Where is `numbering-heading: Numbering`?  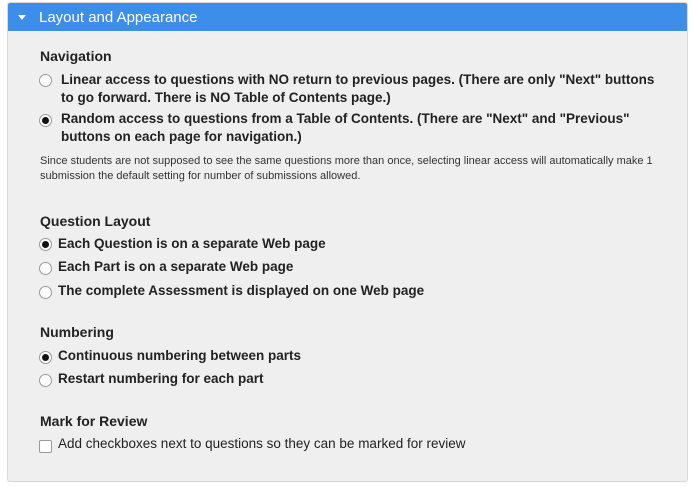 numbering-heading: Numbering is located at coordinates (77, 332).